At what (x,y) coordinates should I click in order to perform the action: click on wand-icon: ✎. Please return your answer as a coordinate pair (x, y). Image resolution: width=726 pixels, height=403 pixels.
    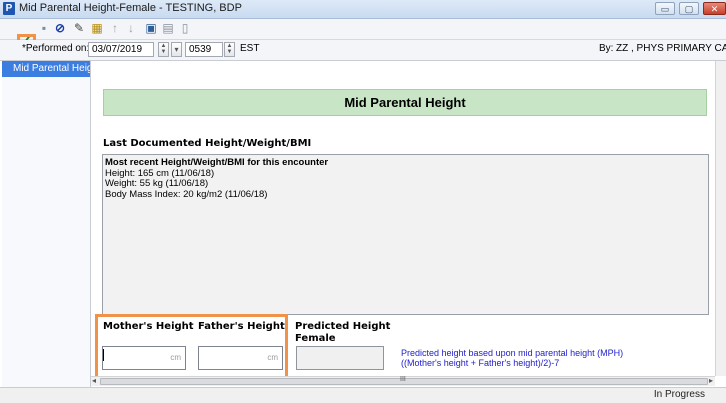
    Looking at the image, I should click on (79, 28).